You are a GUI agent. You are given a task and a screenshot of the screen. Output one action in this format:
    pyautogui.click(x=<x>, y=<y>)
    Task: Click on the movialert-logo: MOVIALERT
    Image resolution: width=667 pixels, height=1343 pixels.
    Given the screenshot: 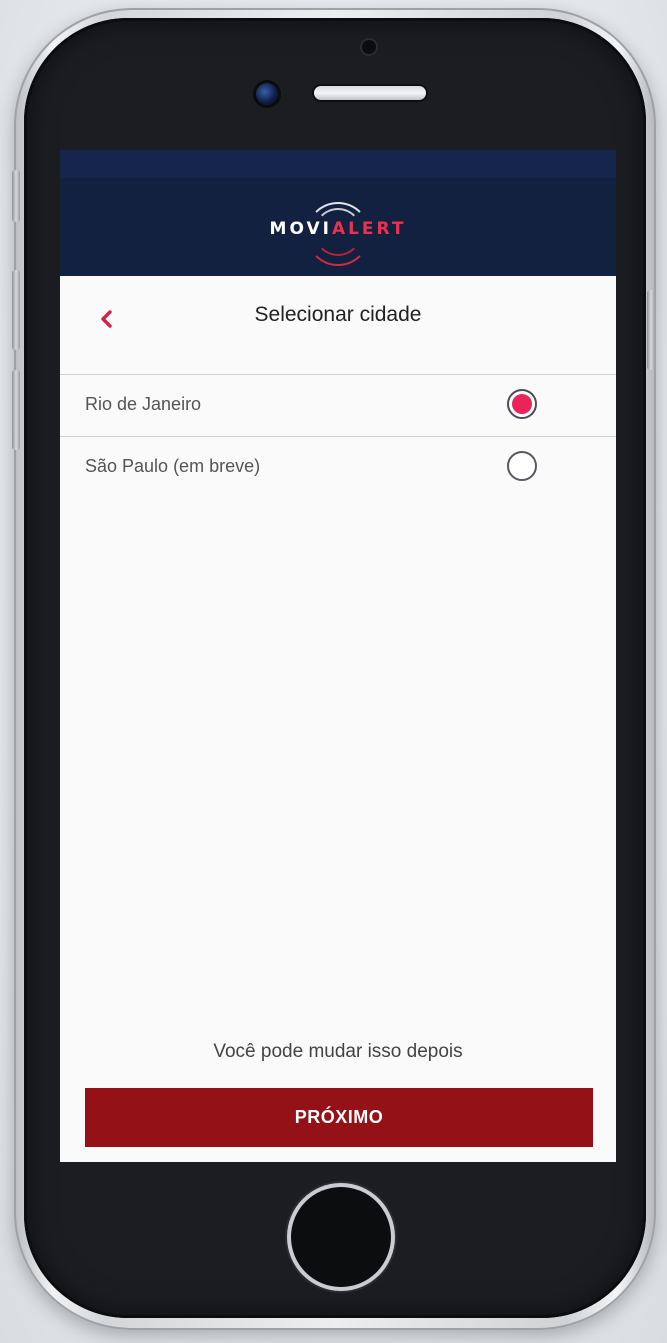 What is the action you would take?
    pyautogui.click(x=338, y=227)
    